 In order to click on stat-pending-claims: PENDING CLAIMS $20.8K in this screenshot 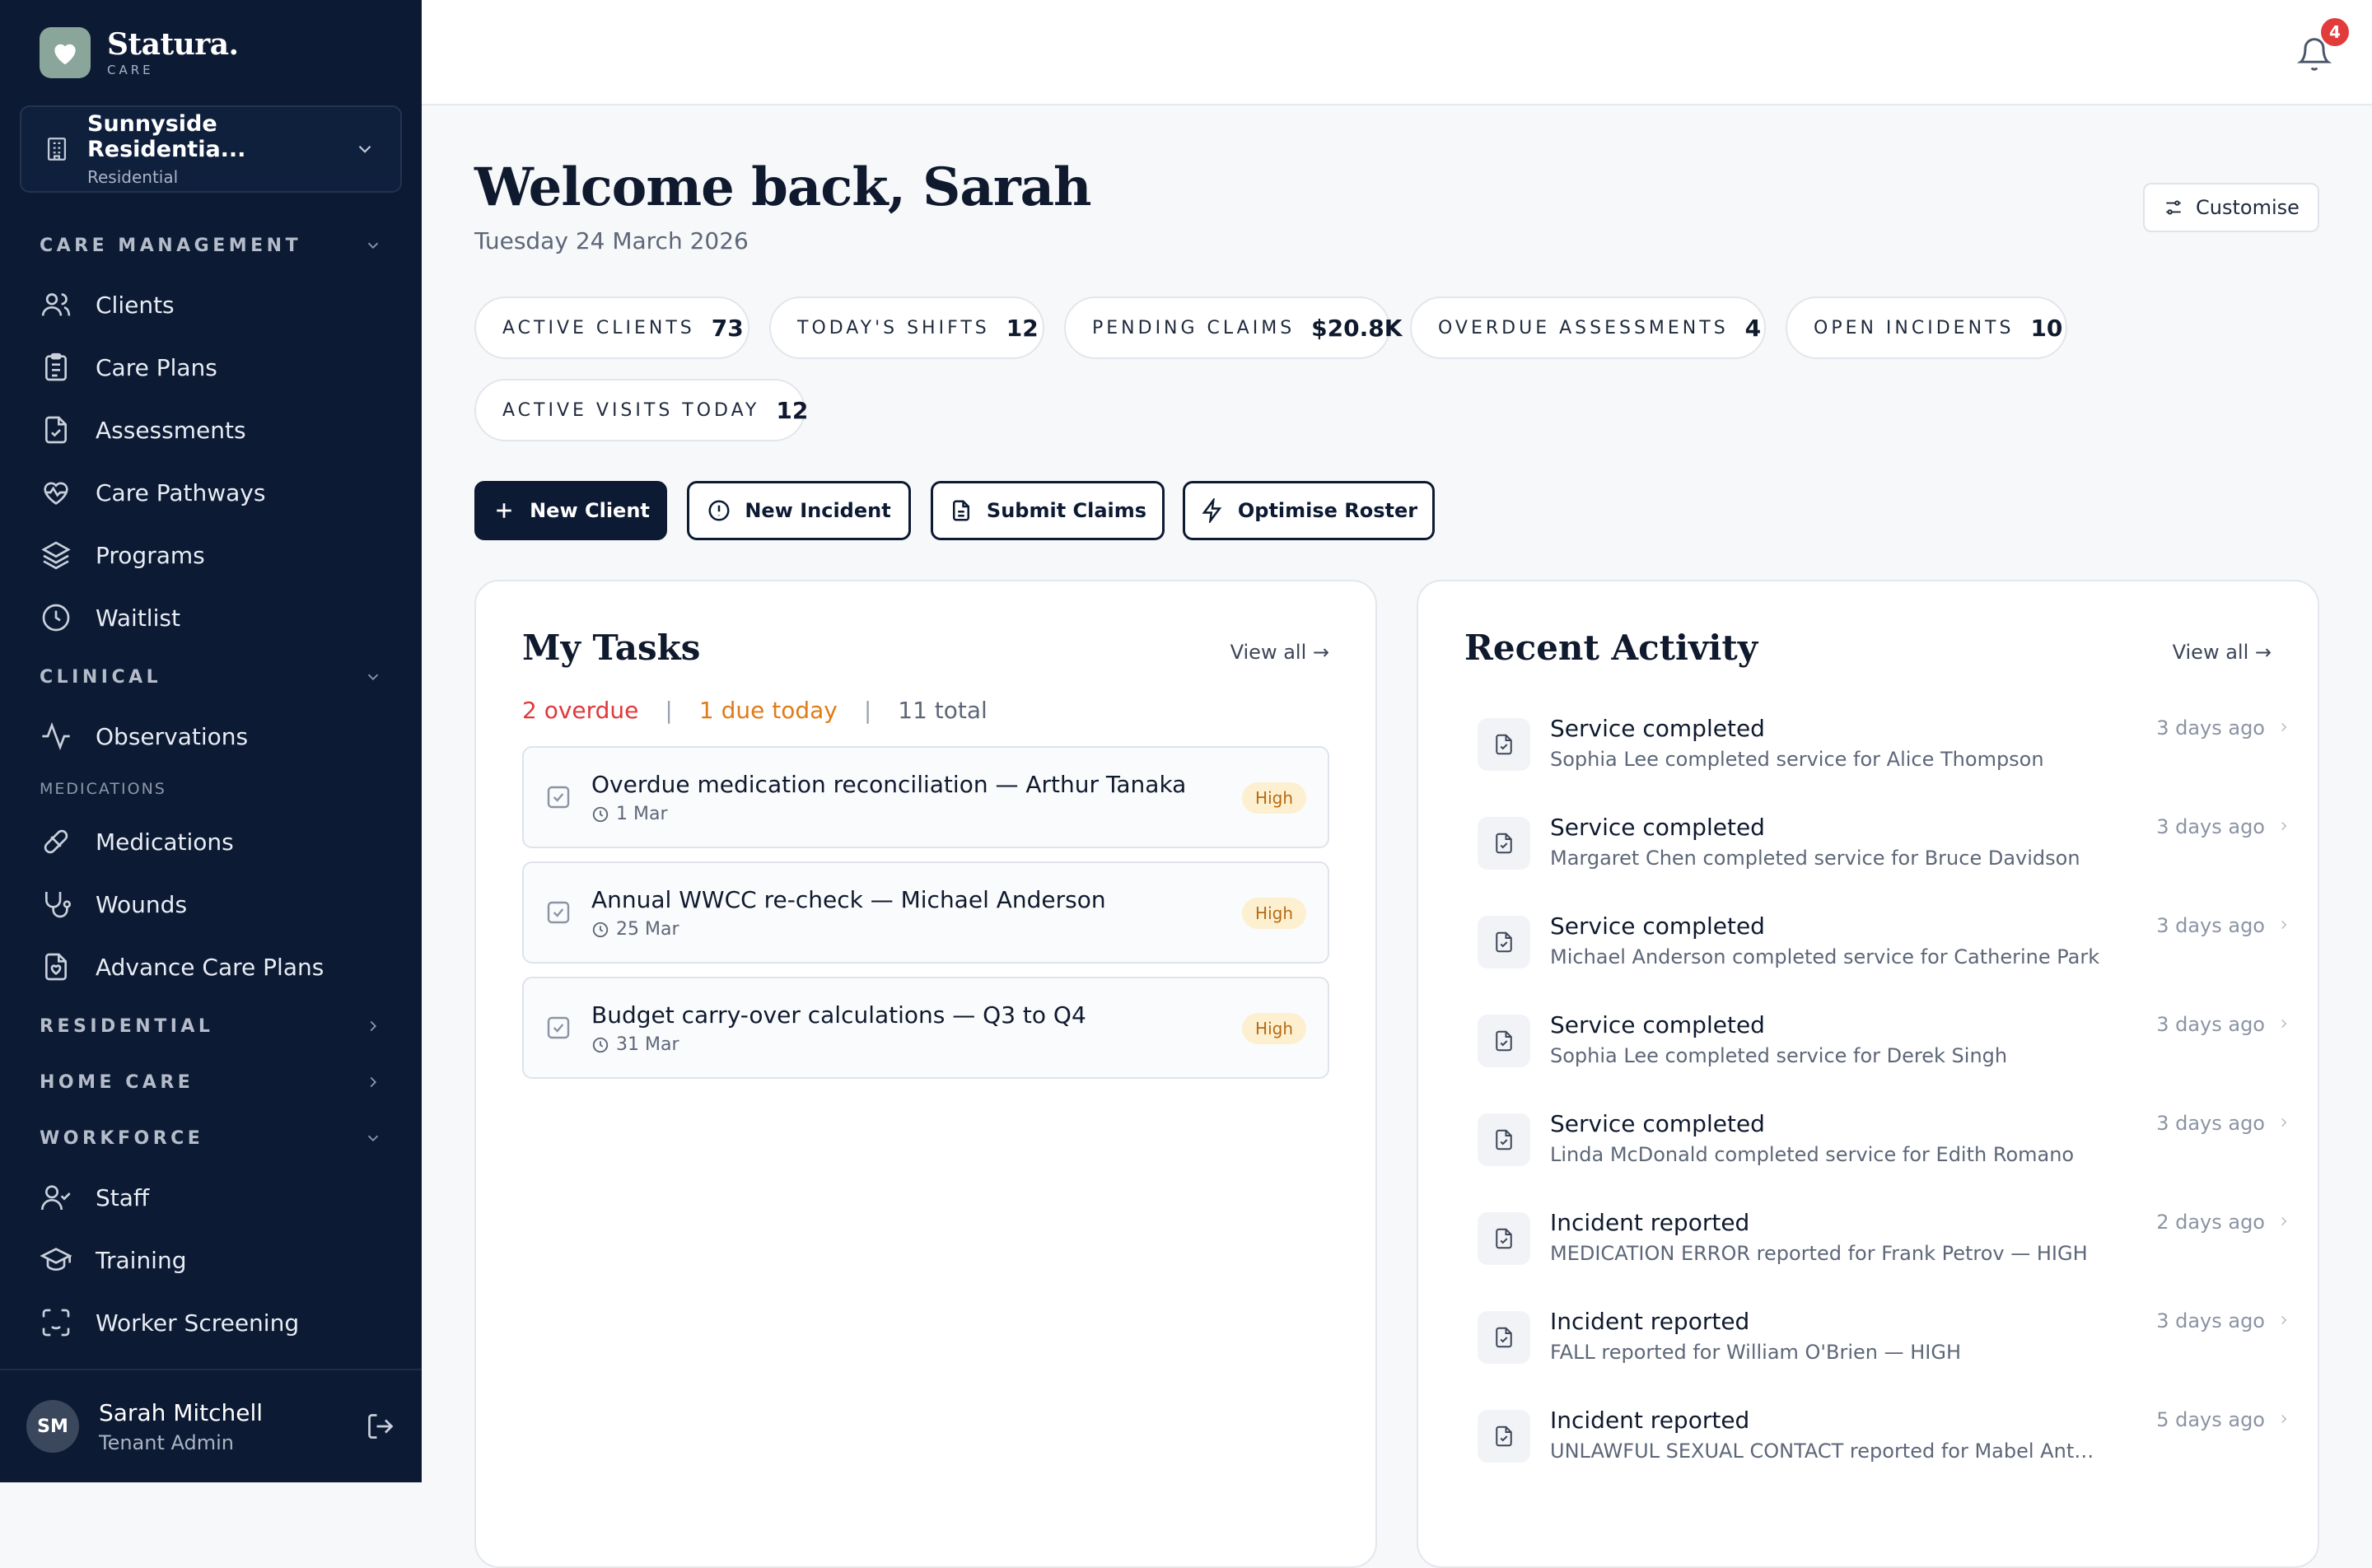, I will do `click(1233, 327)`.